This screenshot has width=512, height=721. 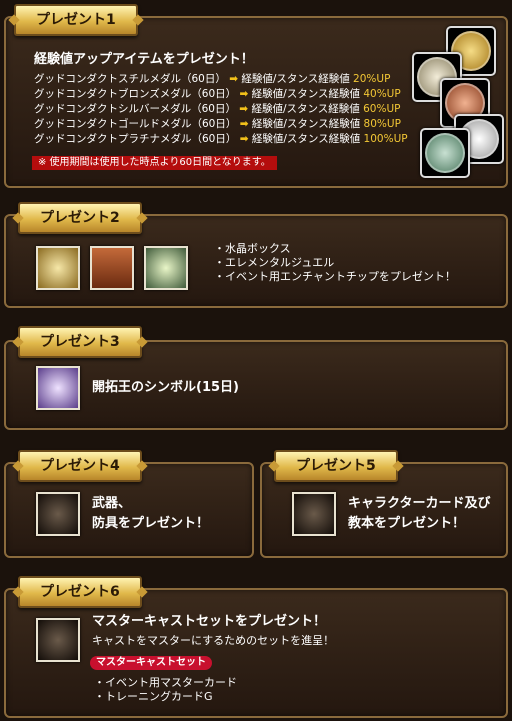 I want to click on row-value: 60%UP, so click(x=382, y=109).